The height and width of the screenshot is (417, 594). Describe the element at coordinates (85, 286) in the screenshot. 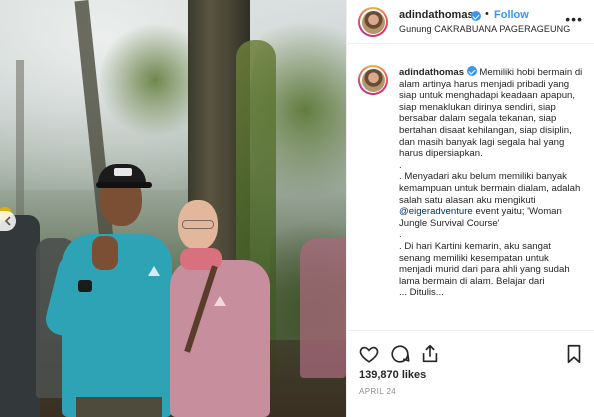

I see `wristwatch` at that location.